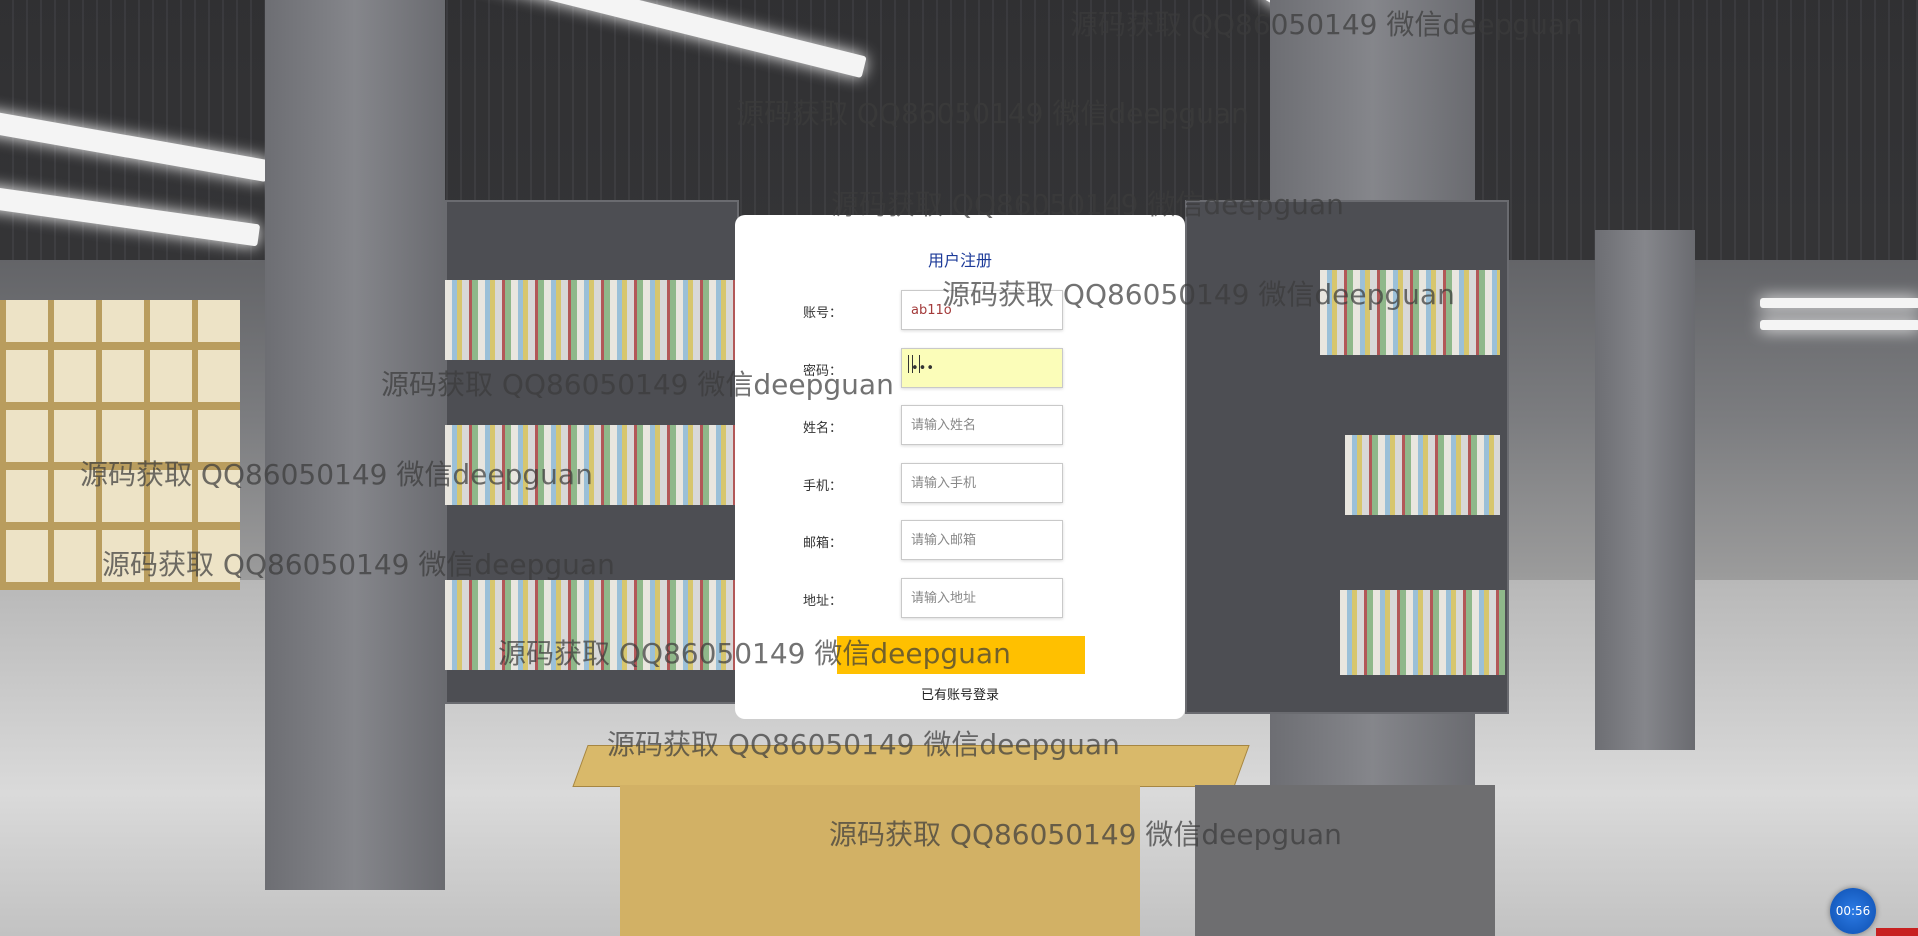  What do you see at coordinates (1897, 932) in the screenshot?
I see `corner-badge` at bounding box center [1897, 932].